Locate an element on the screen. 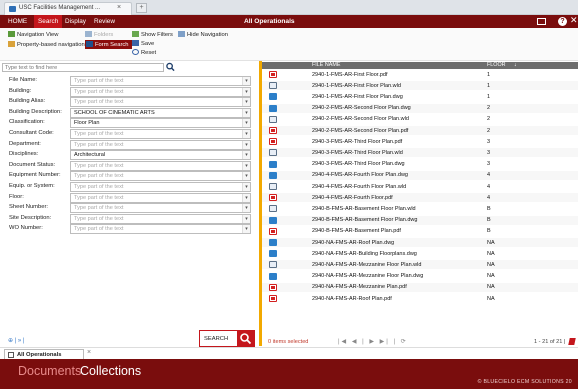  folders-button: Folders is located at coordinates (99, 34).